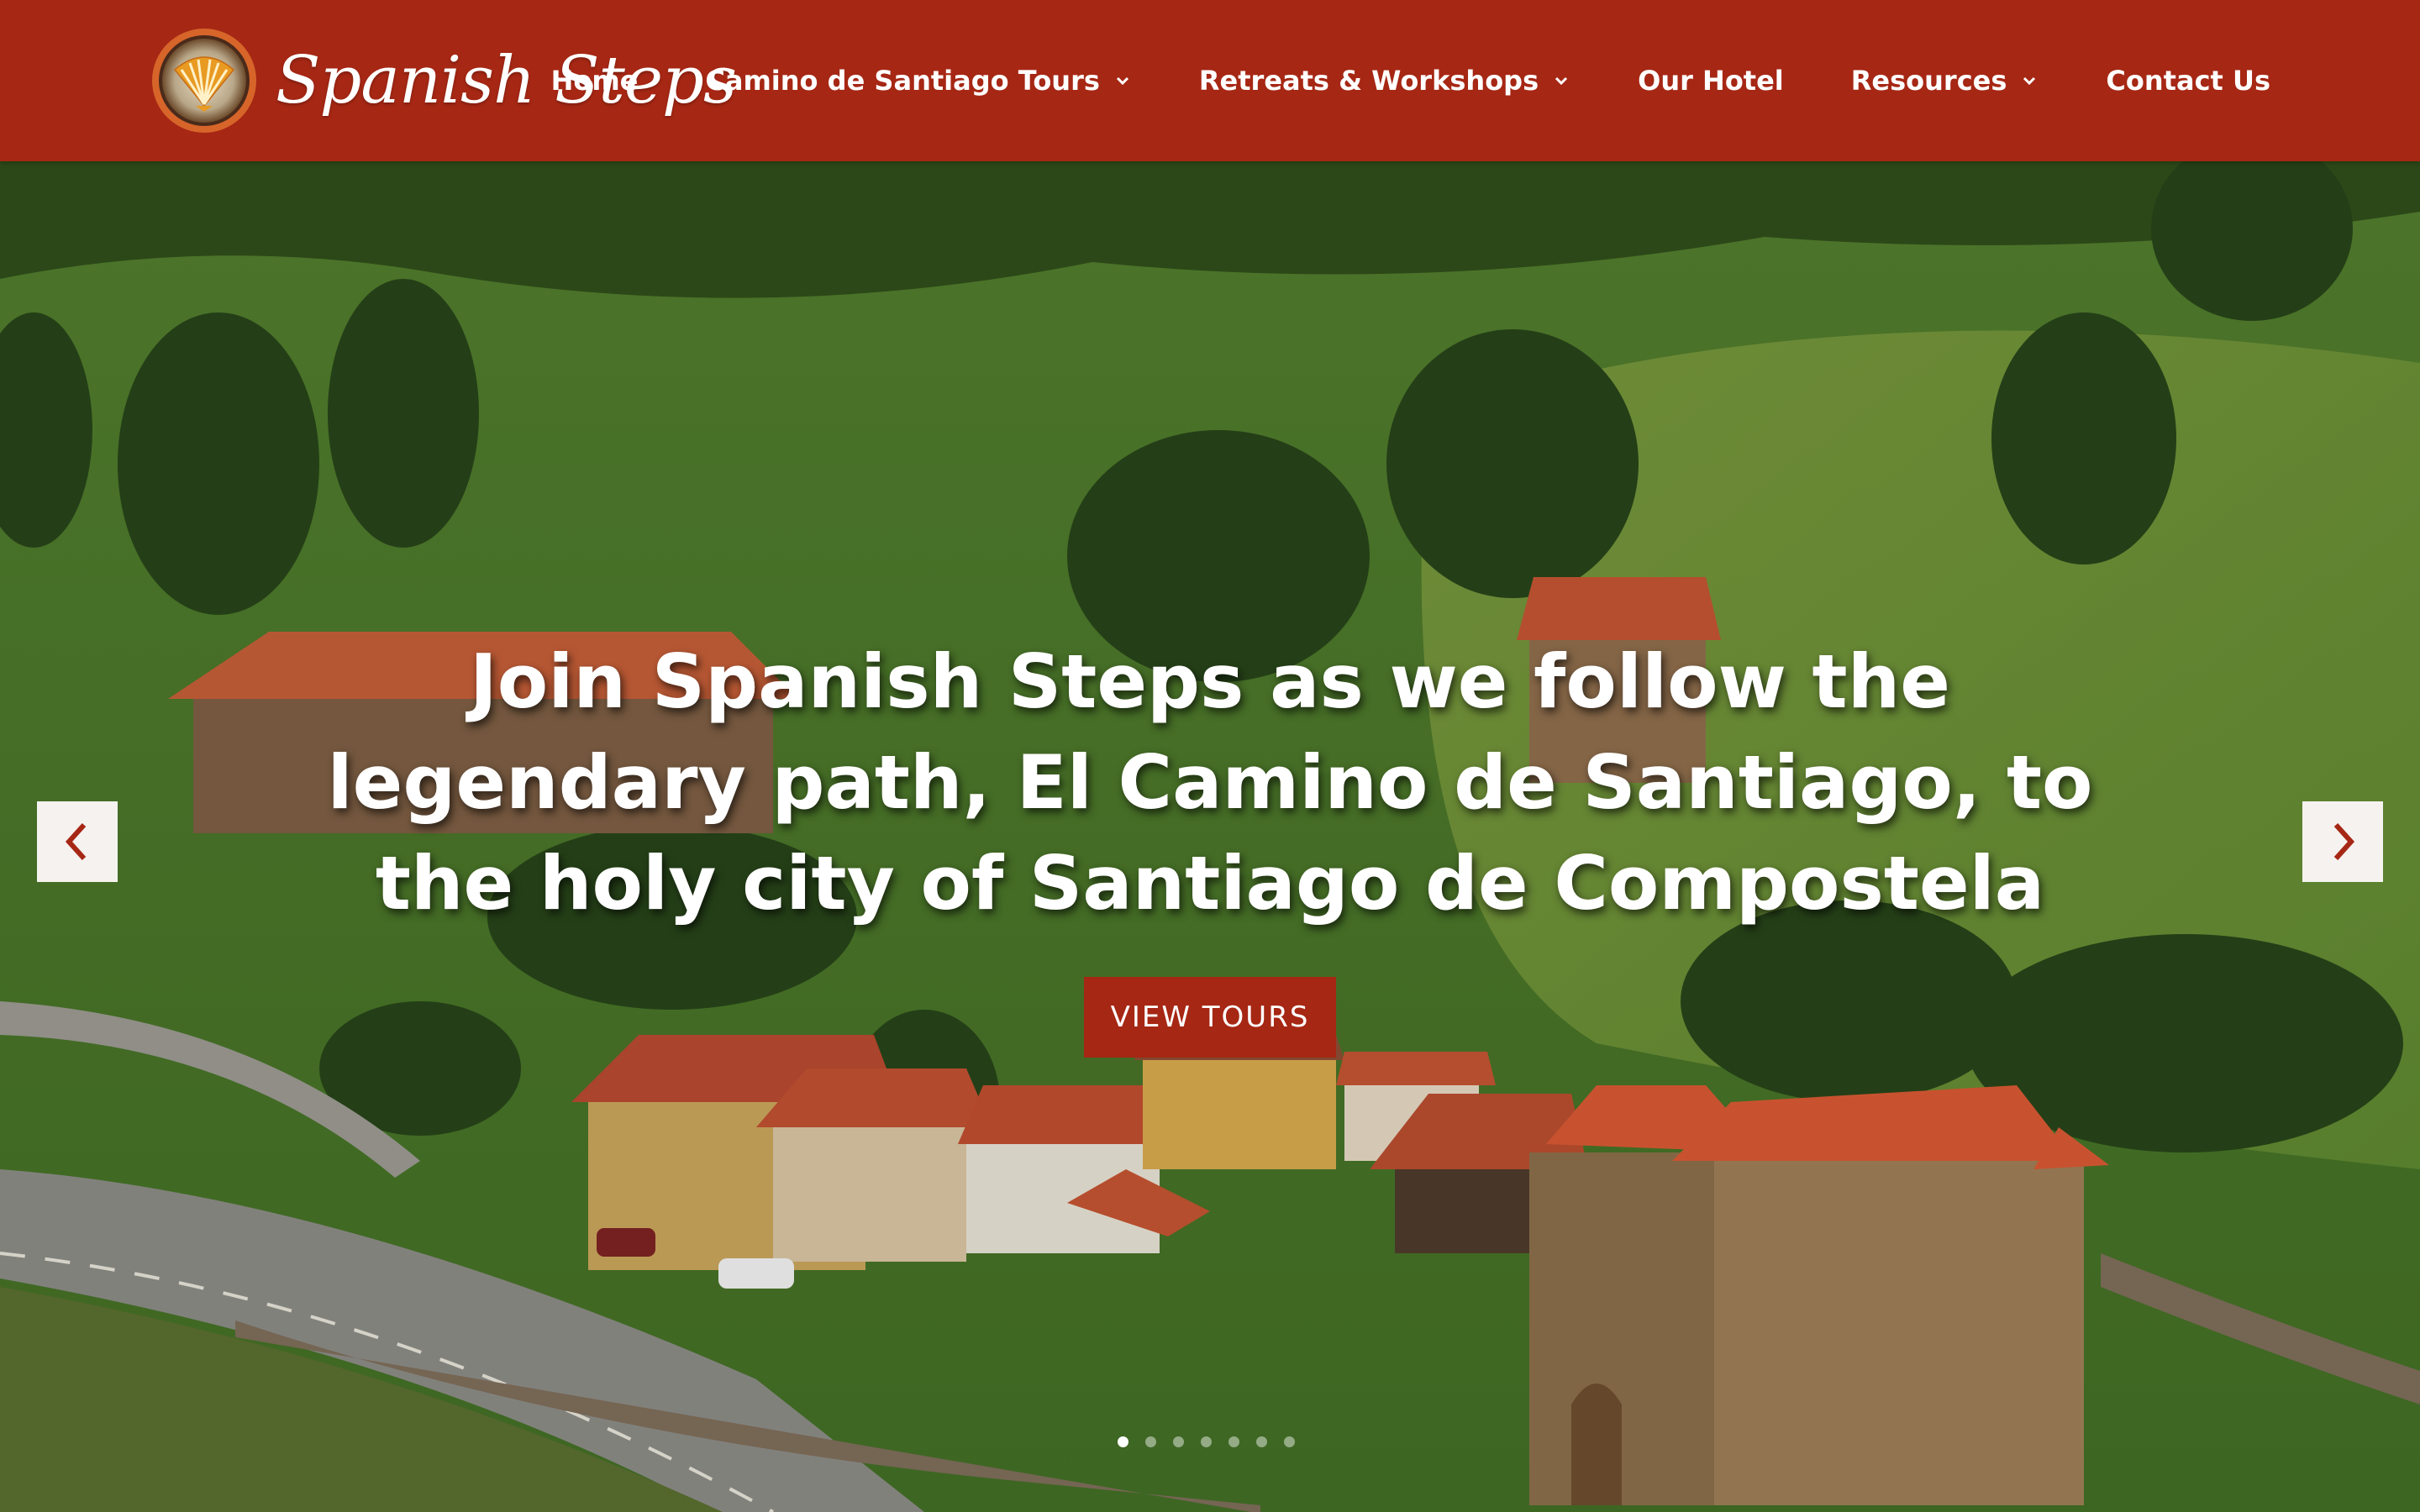  I want to click on nav-item-camino-tours: Camino de Santiago Tours, so click(918, 81).